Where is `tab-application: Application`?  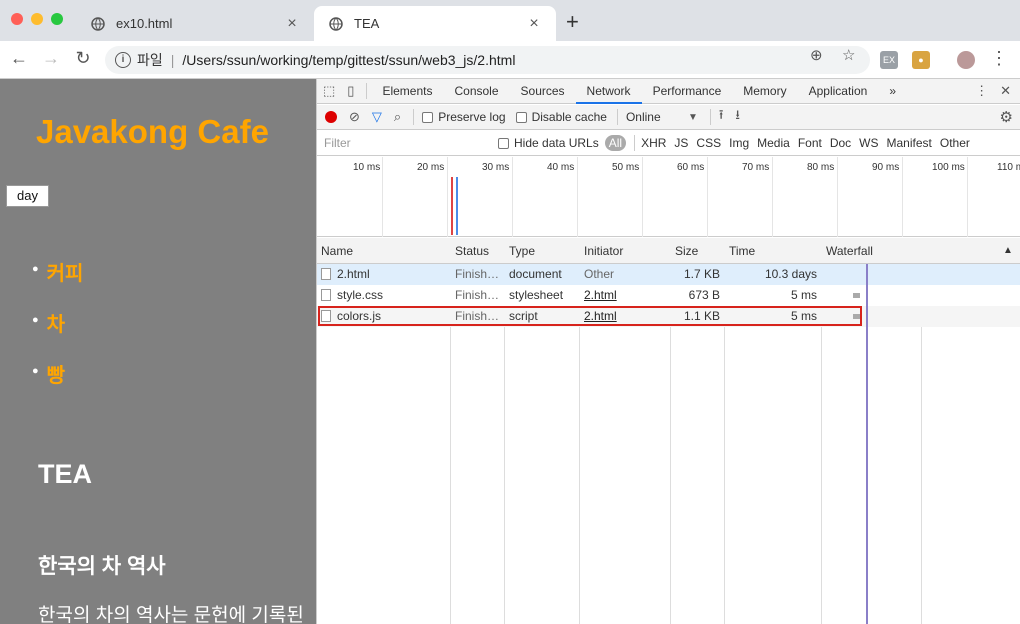
tab-application: Application is located at coordinates (838, 91).